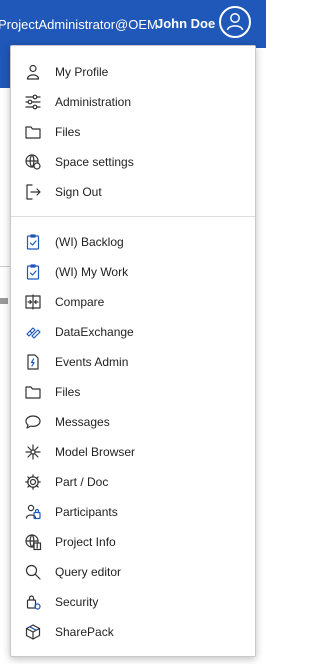  Describe the element at coordinates (33, 192) in the screenshot. I see `sign-out-icon` at that location.